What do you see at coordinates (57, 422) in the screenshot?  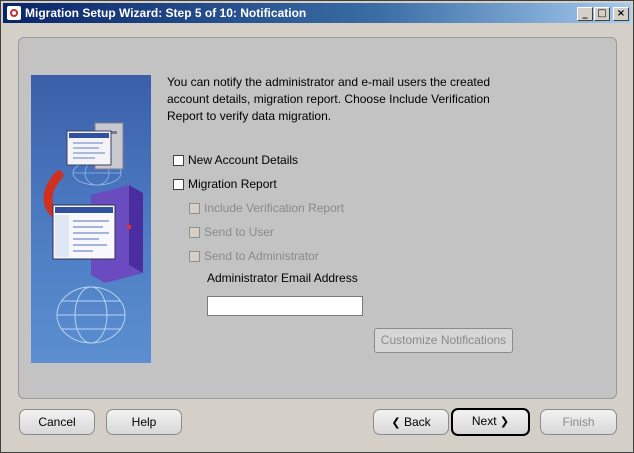 I see `cancel-button: Cancel` at bounding box center [57, 422].